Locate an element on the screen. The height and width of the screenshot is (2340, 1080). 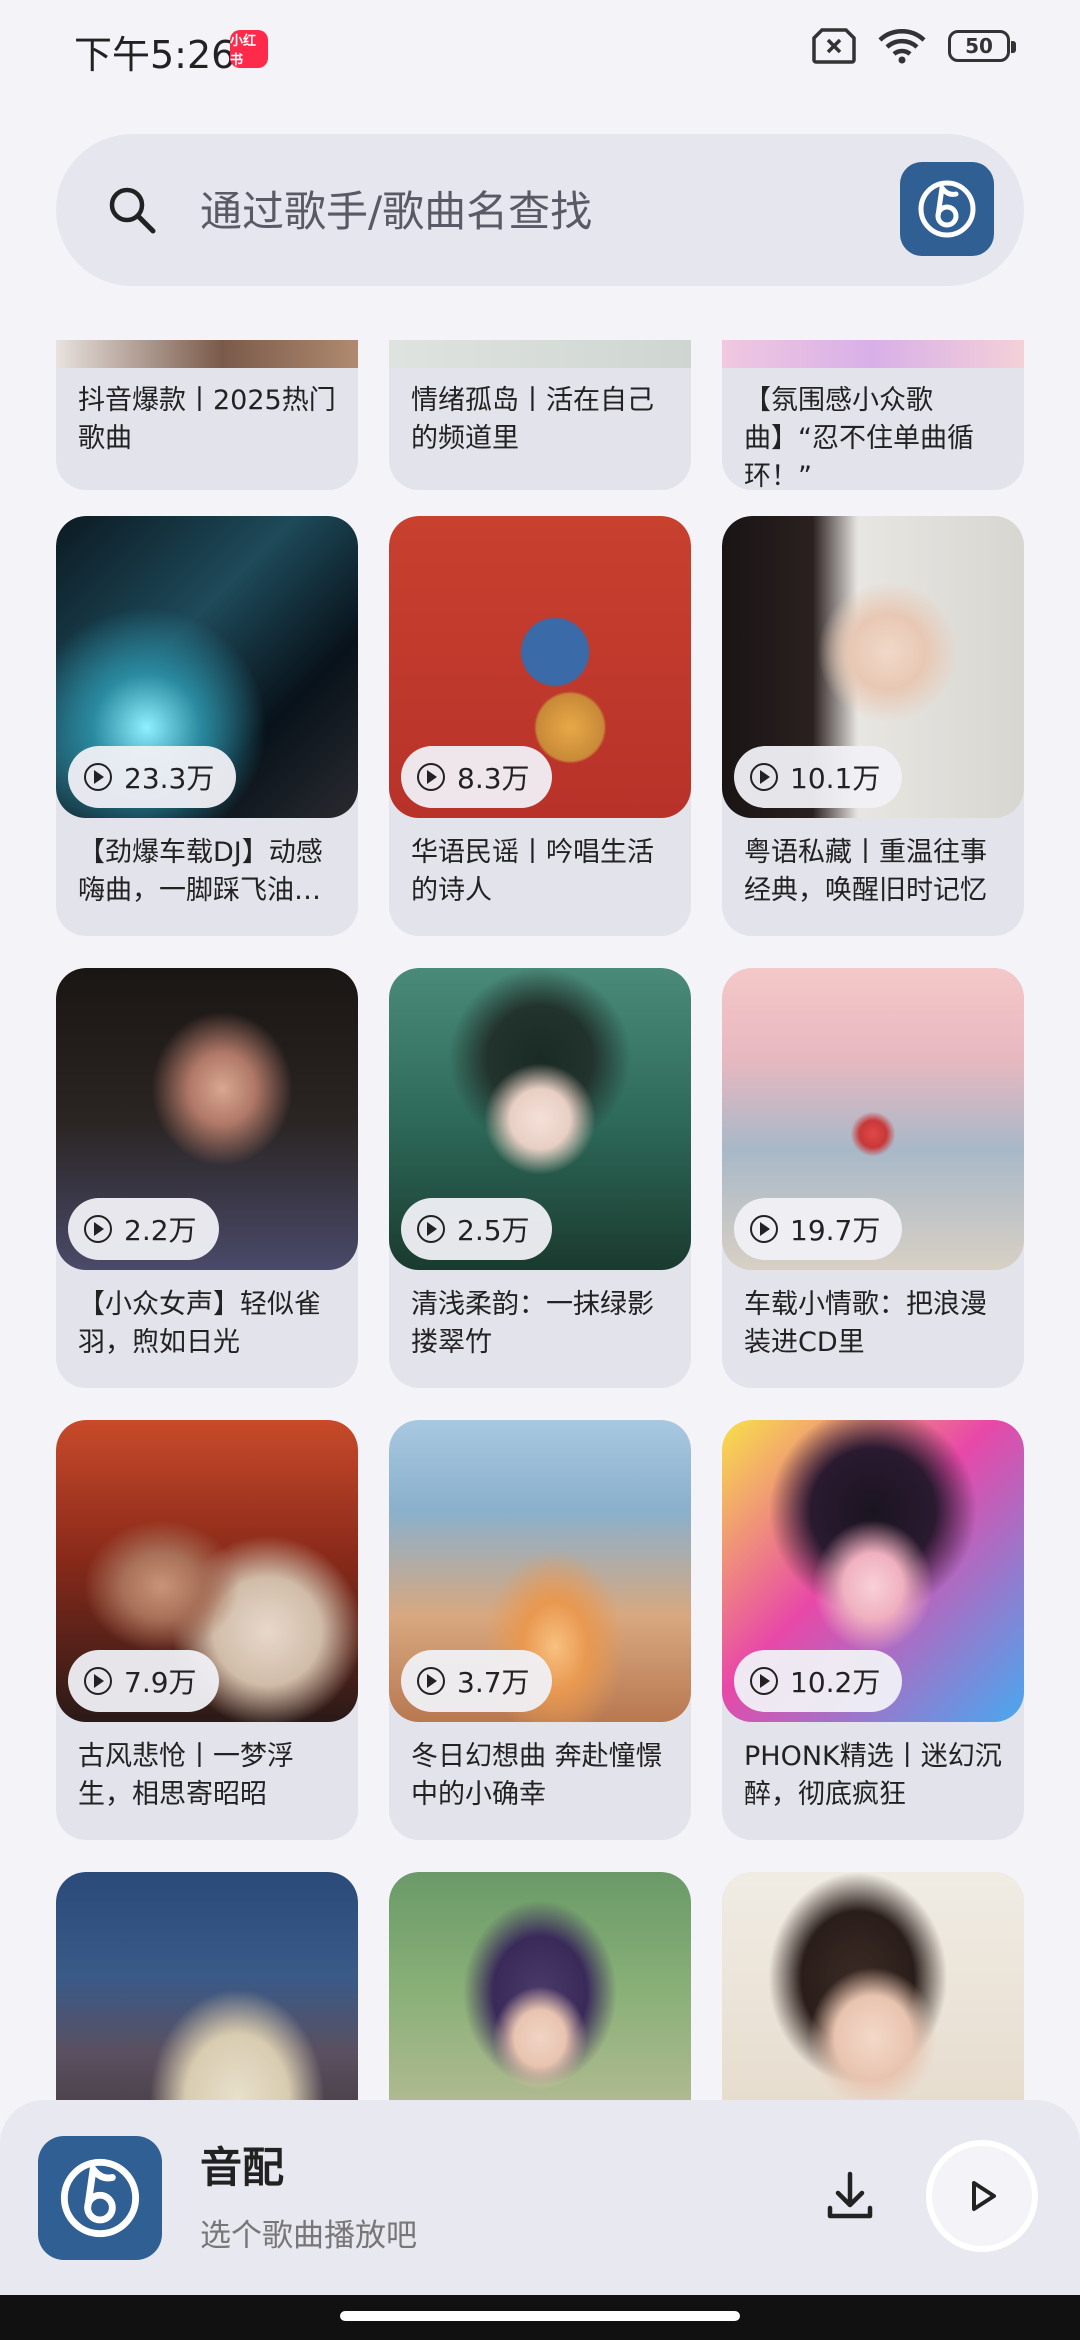
play-count: 3.7万 is located at coordinates (493, 1682).